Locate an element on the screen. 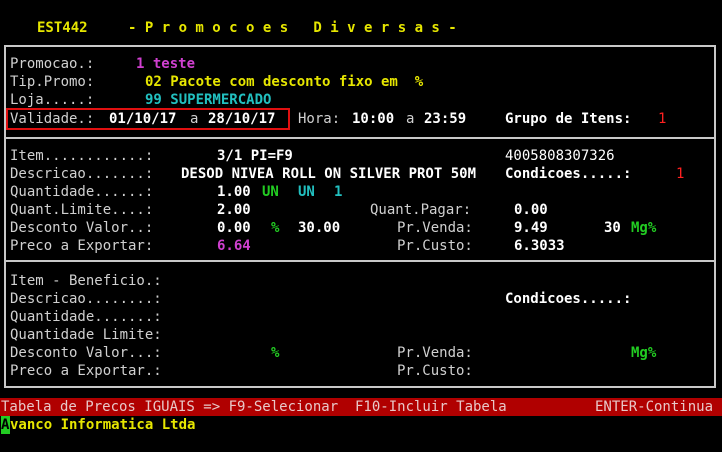  item-descricao-label: Descricao.......: is located at coordinates (82, 174).